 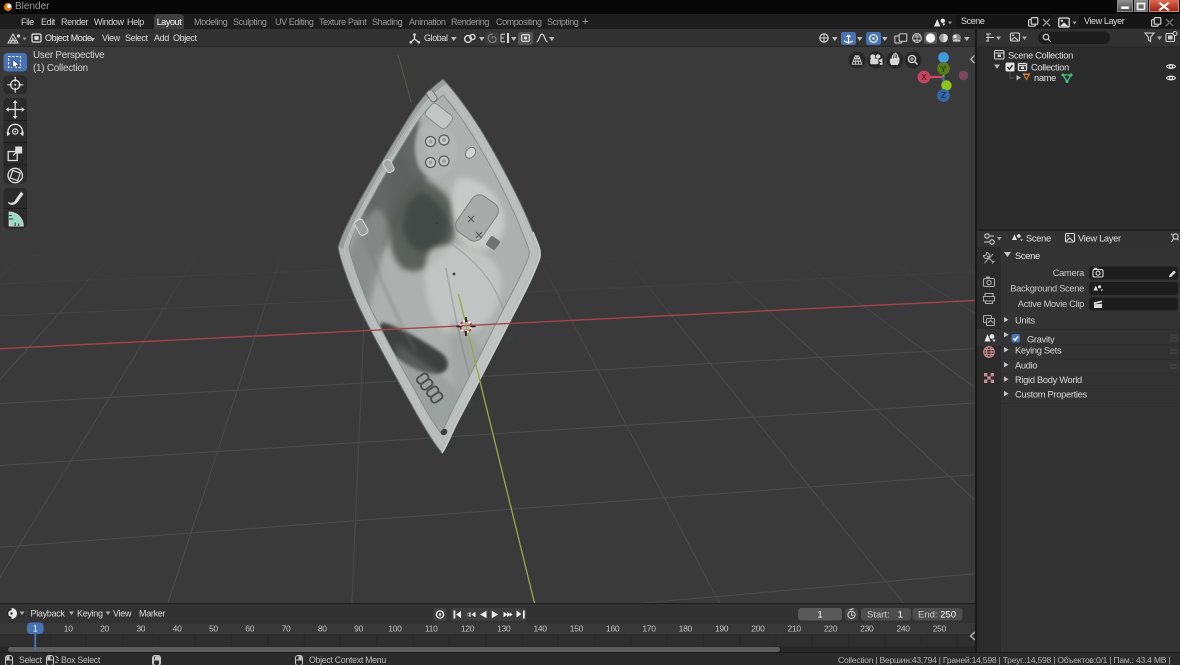 What do you see at coordinates (924, 77) in the screenshot?
I see `svg-text: X` at bounding box center [924, 77].